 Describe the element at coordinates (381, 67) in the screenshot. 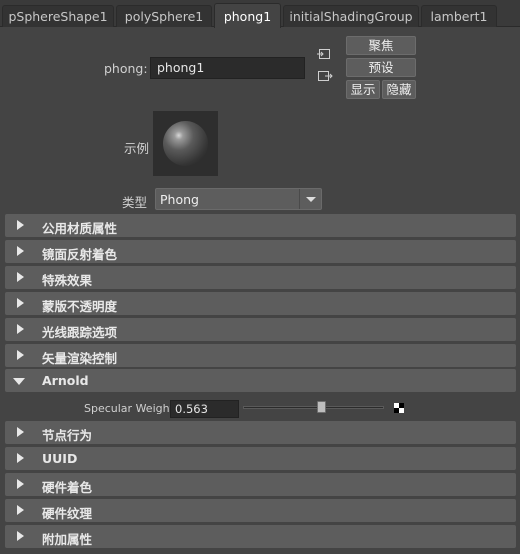

I see `presets-button: 预设` at that location.